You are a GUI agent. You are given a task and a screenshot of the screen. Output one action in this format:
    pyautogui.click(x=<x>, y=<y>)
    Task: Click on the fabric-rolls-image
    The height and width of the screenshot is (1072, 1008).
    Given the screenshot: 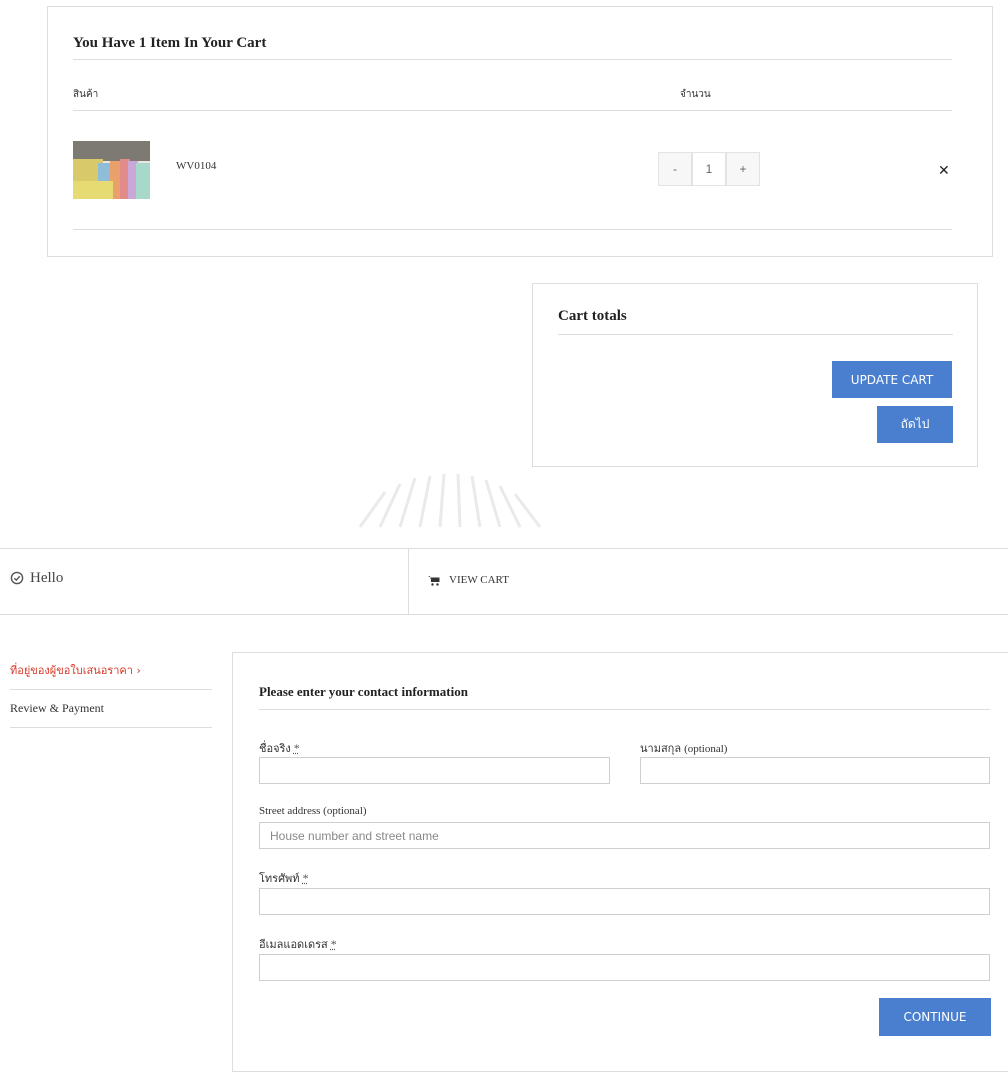 What is the action you would take?
    pyautogui.click(x=111, y=170)
    